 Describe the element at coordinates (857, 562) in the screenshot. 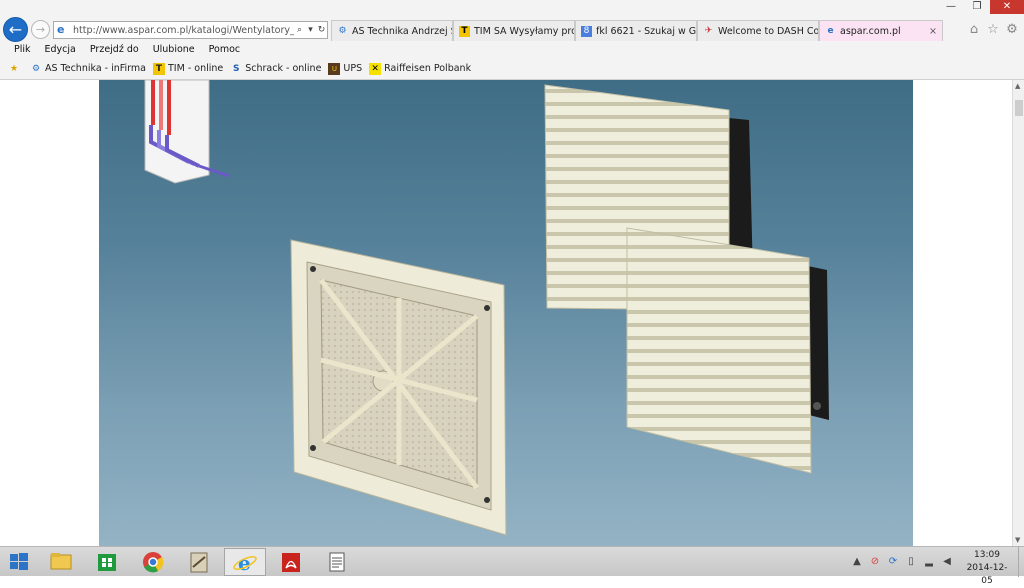

I see `show-hidden-icons-icon: ▲` at that location.